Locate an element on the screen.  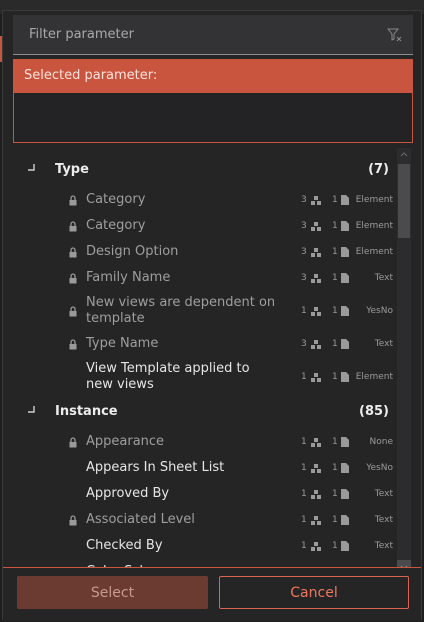
group-name: Instance is located at coordinates (86, 411).